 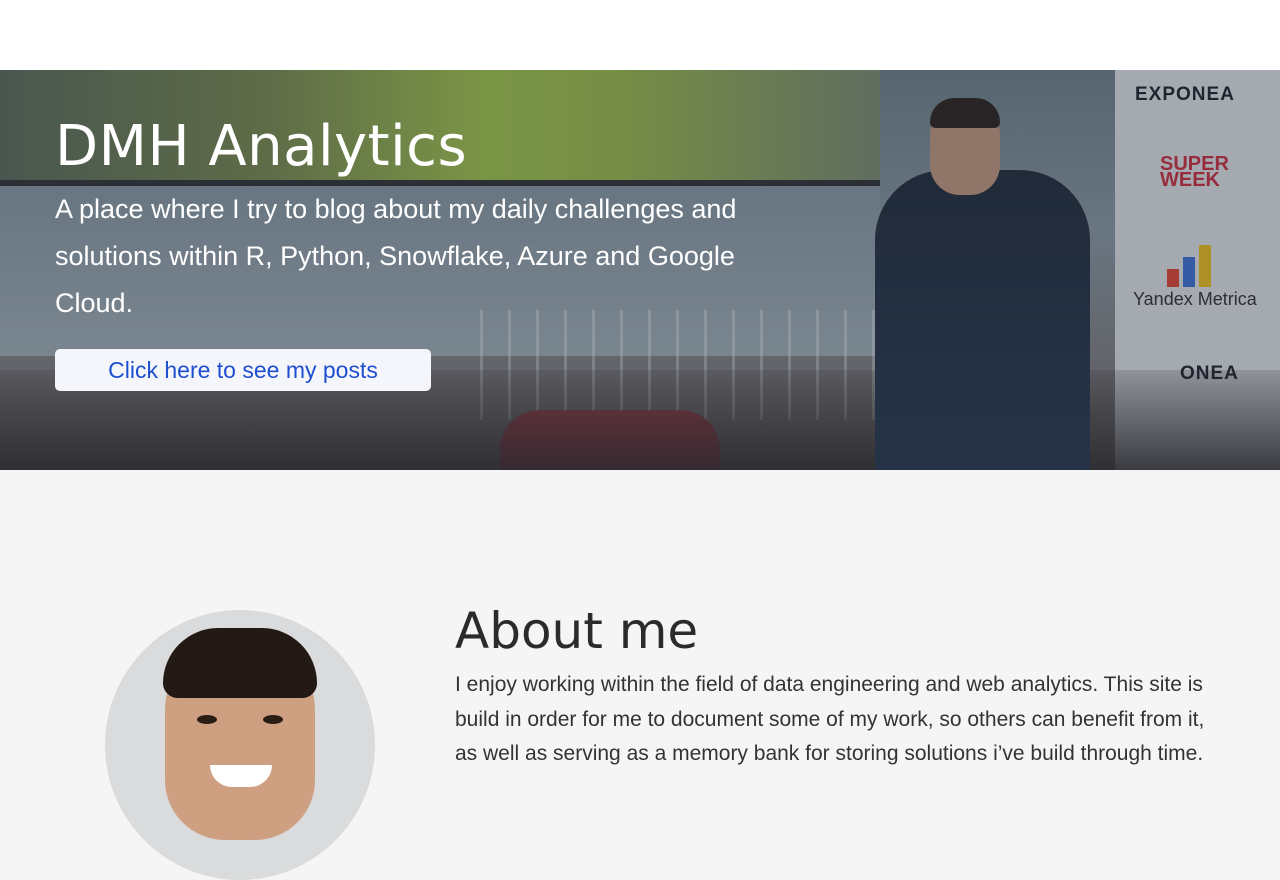 I want to click on top-header-bar, so click(x=640, y=35).